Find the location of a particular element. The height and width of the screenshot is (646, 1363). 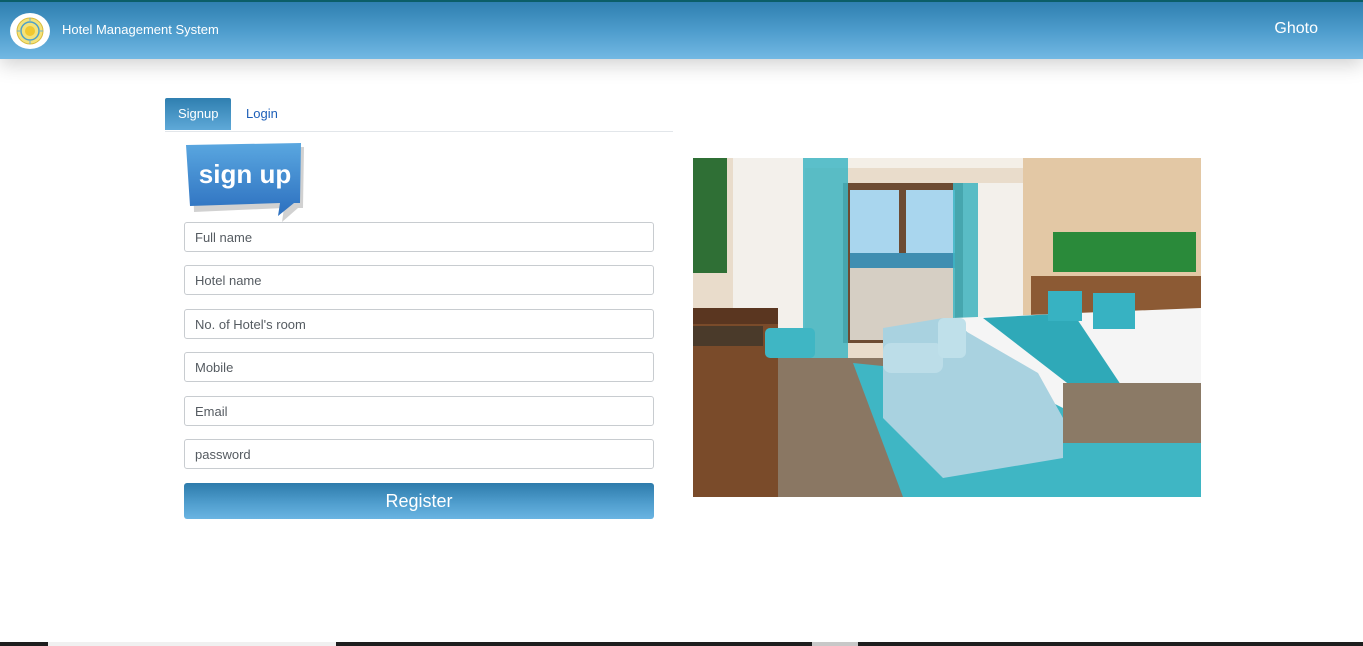

hotel-logo-icon is located at coordinates (30, 31).